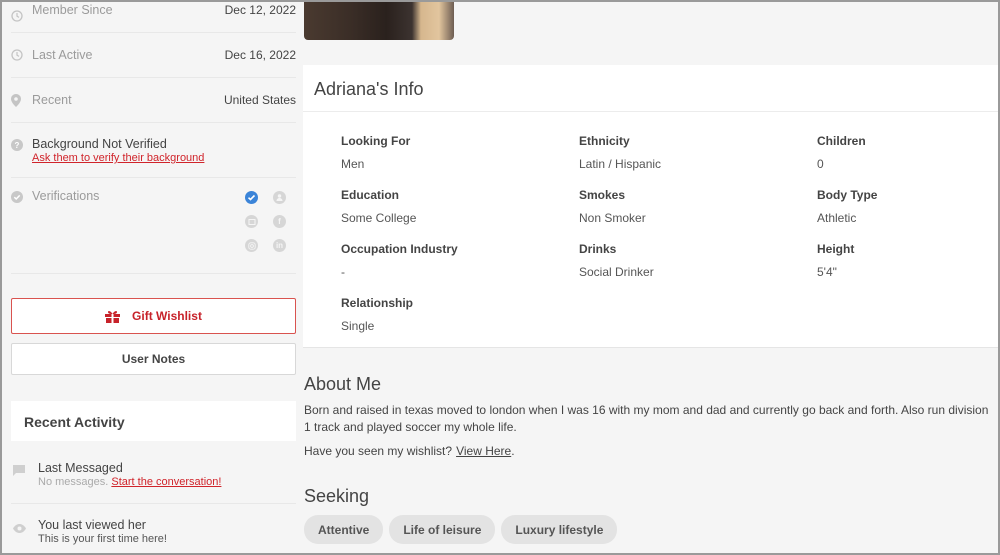  Describe the element at coordinates (113, 316) in the screenshot. I see `gift-icon` at that location.